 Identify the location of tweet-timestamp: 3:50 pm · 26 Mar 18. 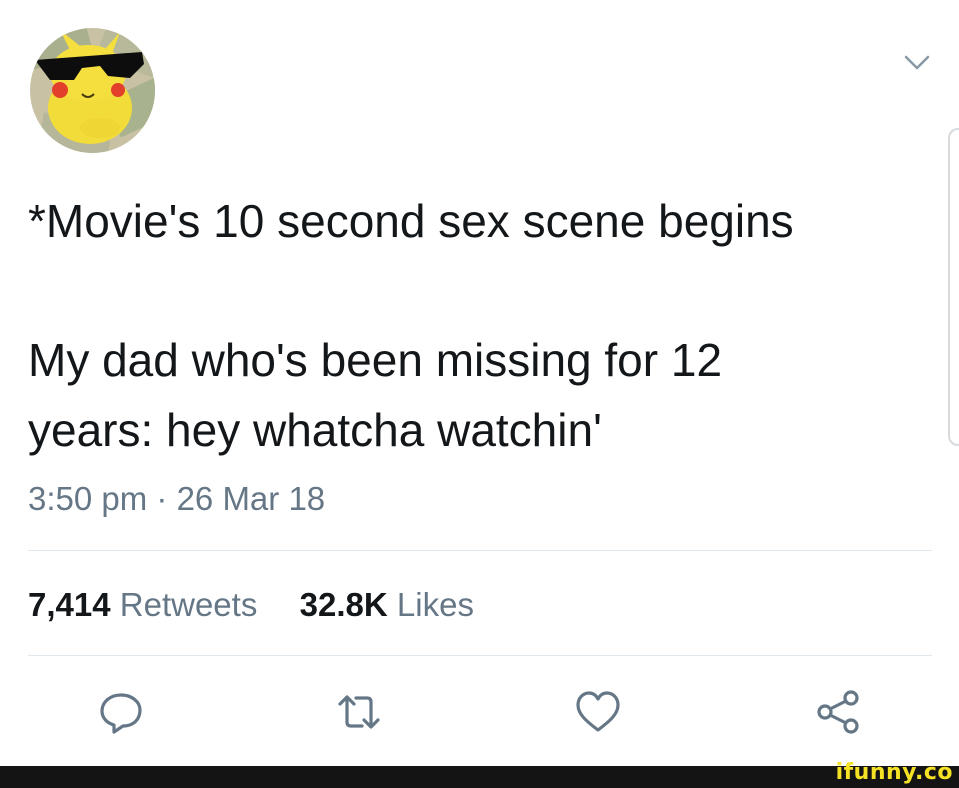
(176, 499).